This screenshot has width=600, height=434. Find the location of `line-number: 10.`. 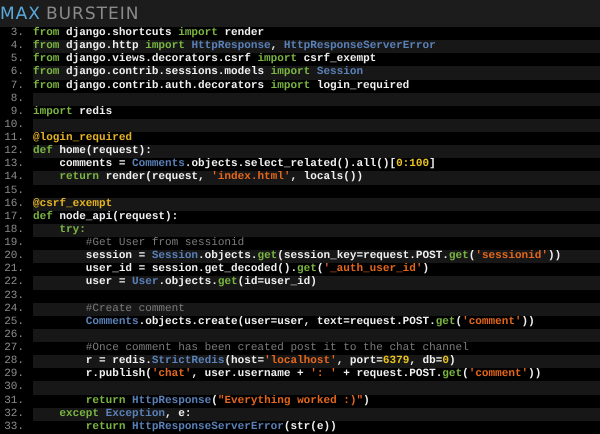

line-number: 10. is located at coordinates (13, 125).